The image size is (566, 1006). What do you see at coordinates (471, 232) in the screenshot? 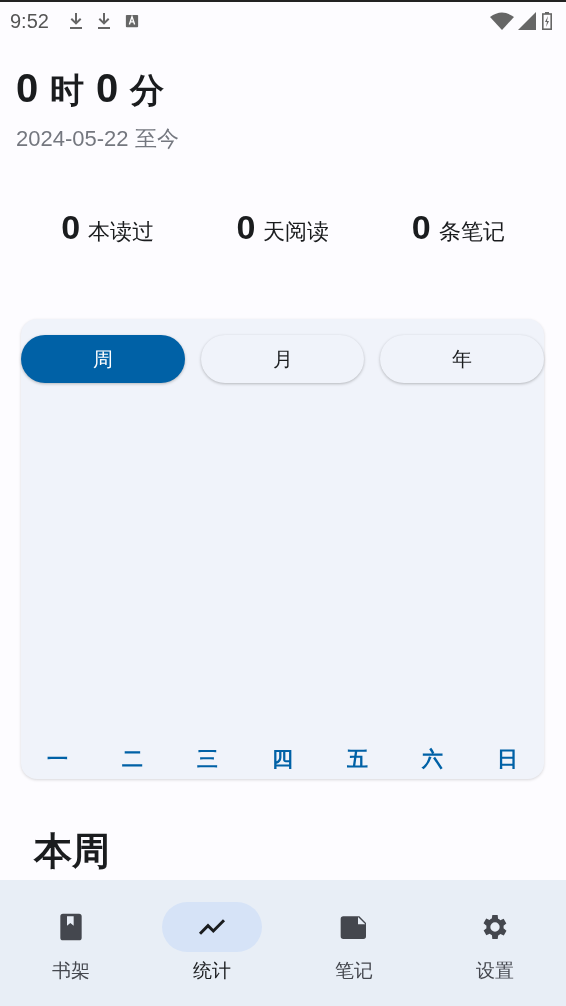
I see `stat-label: 条笔记` at bounding box center [471, 232].